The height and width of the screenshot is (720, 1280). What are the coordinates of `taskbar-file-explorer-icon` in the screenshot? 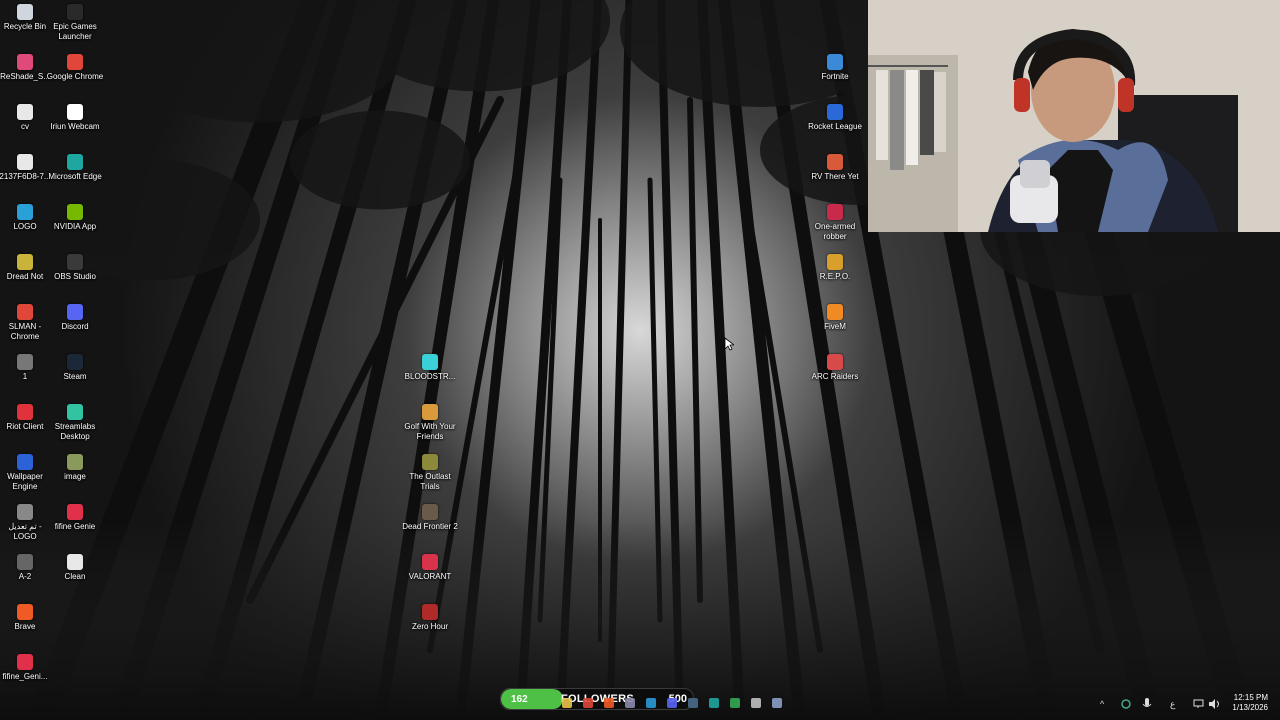 It's located at (567, 703).